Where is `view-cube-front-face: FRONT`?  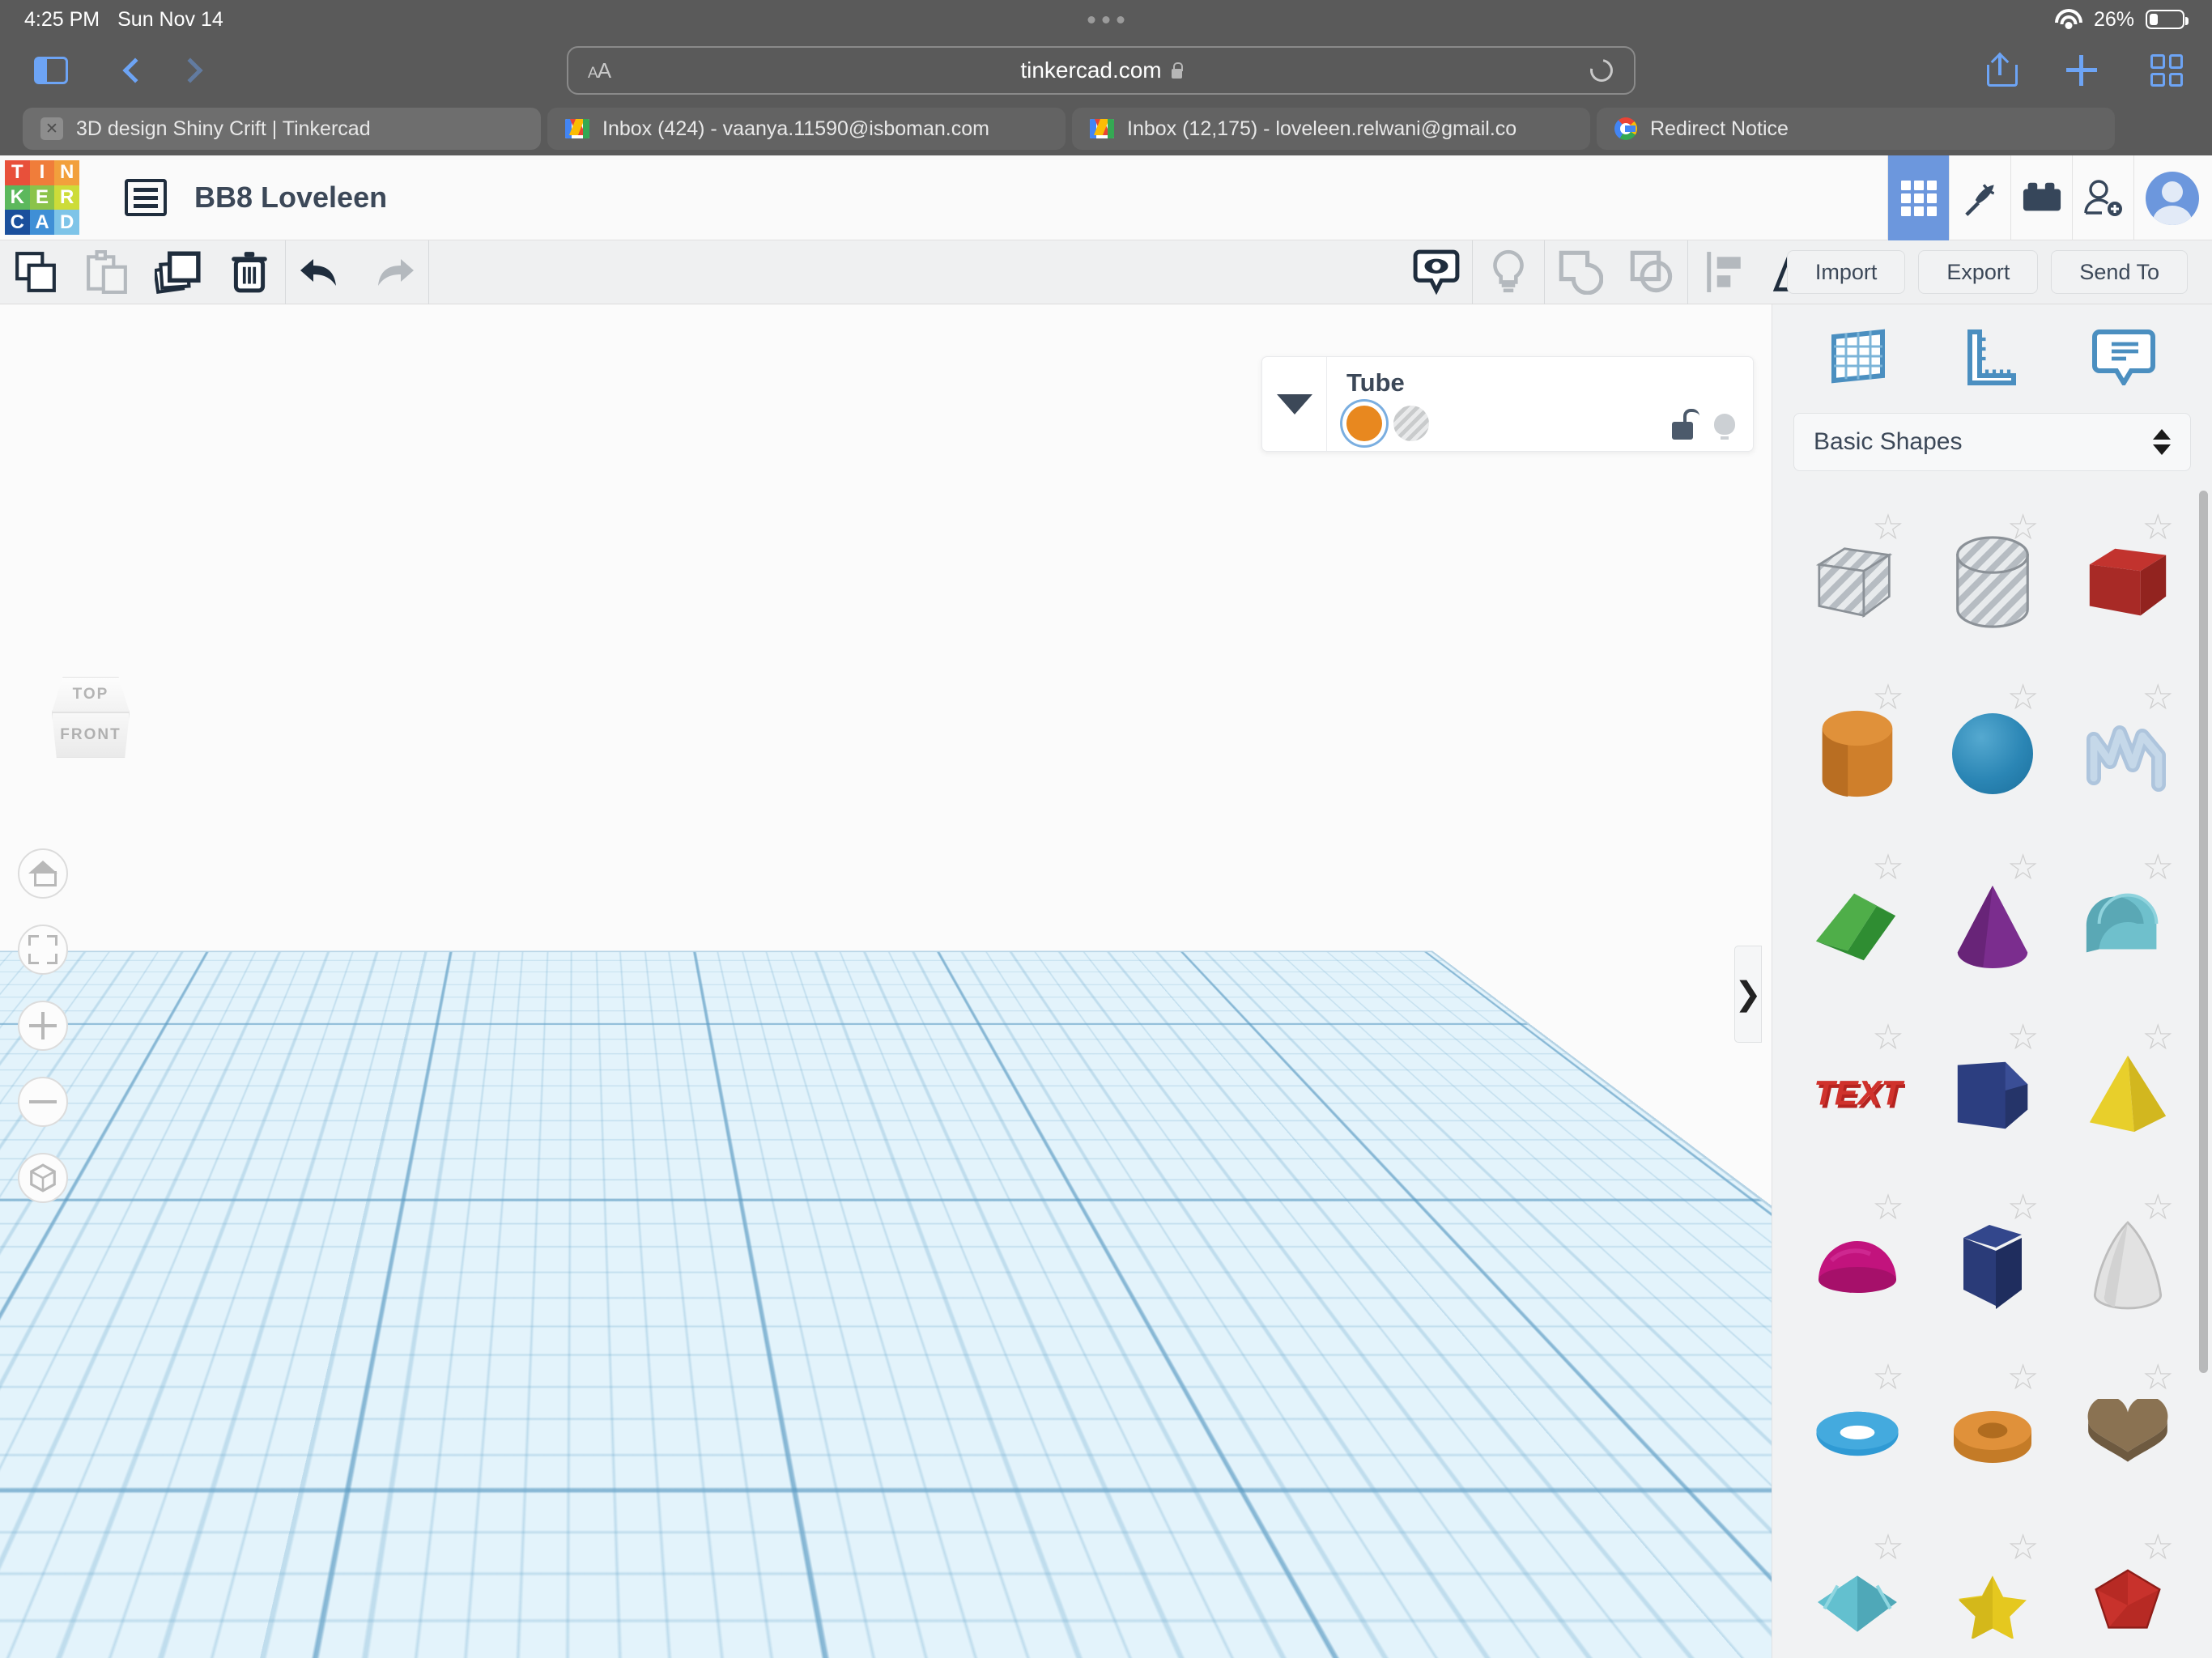 view-cube-front-face: FRONT is located at coordinates (91, 735).